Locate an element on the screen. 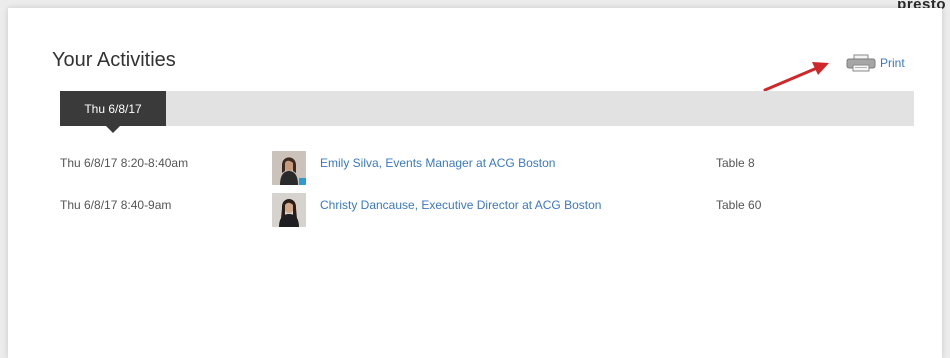 The image size is (950, 358). page-title: Your Activities is located at coordinates (114, 60).